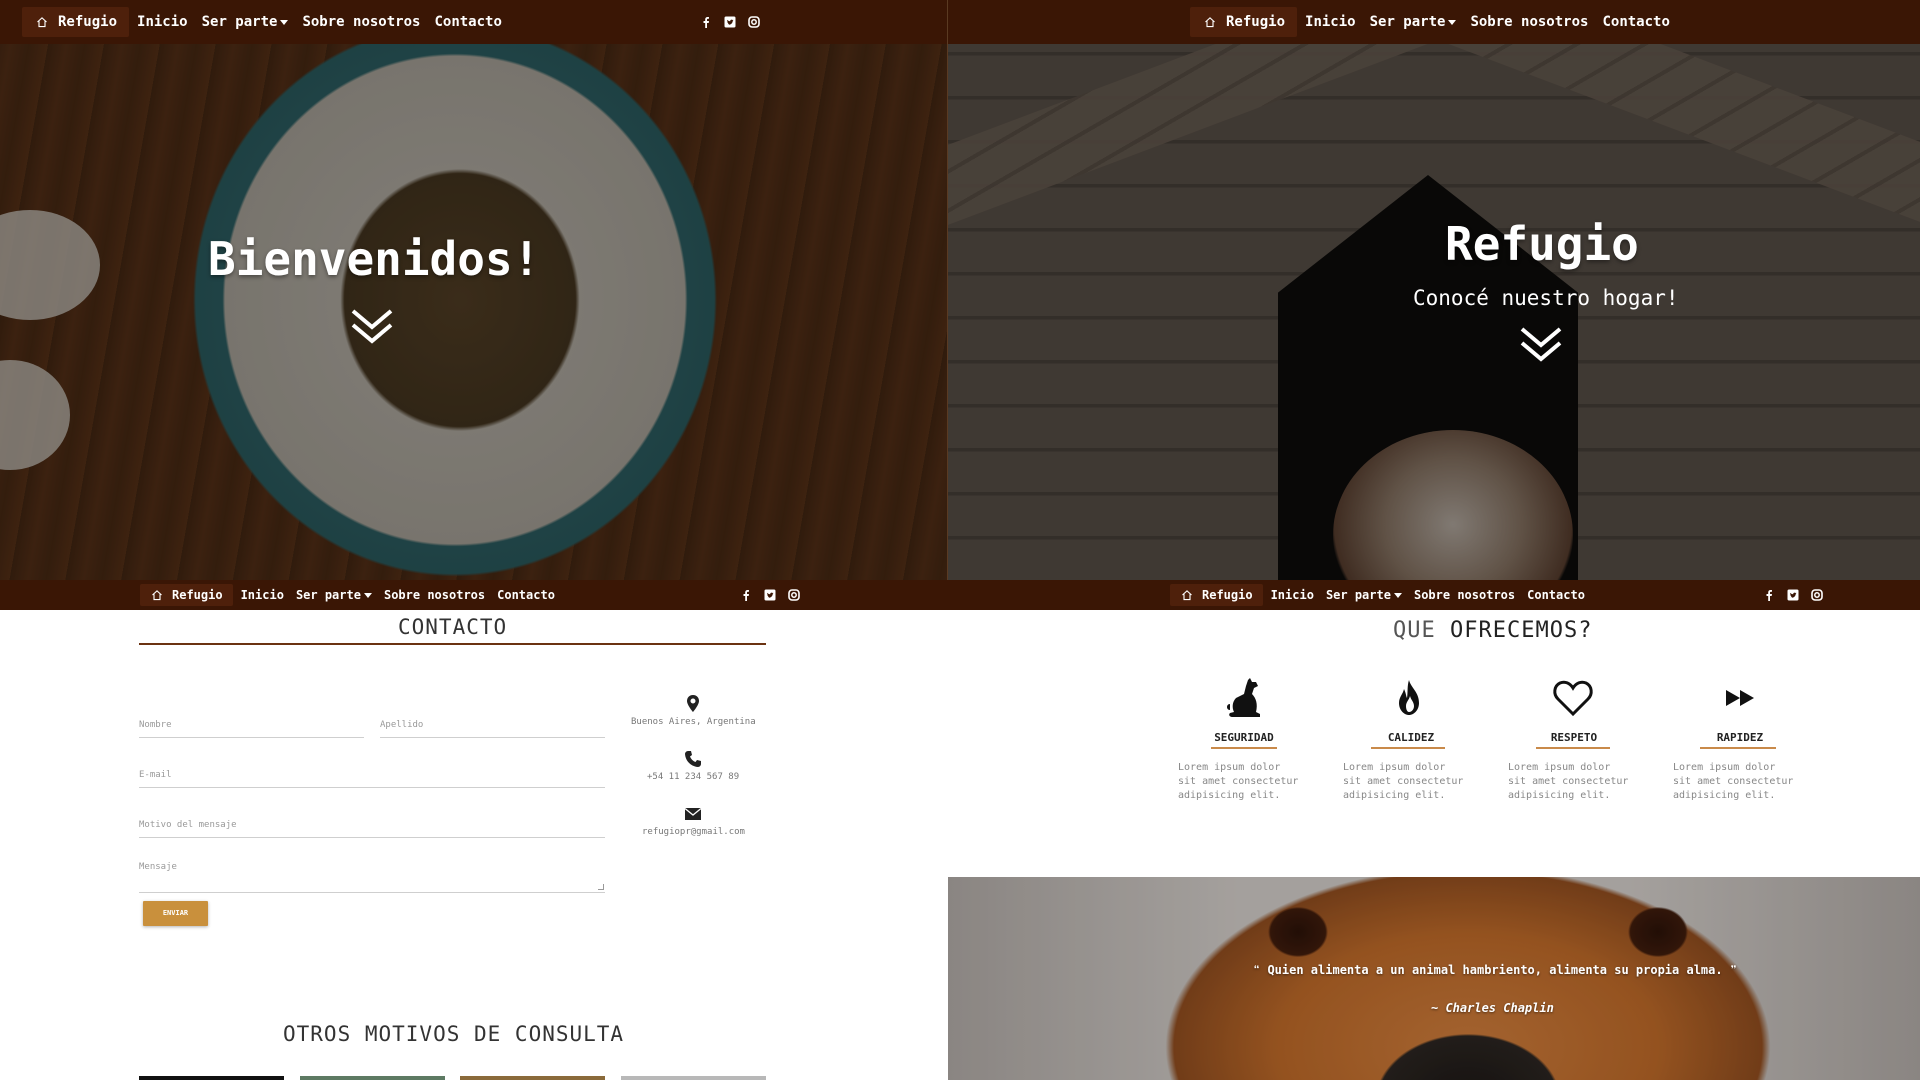 This screenshot has width=1920, height=1080. What do you see at coordinates (1414, 630) in the screenshot?
I see `offers-title-light: QUE` at bounding box center [1414, 630].